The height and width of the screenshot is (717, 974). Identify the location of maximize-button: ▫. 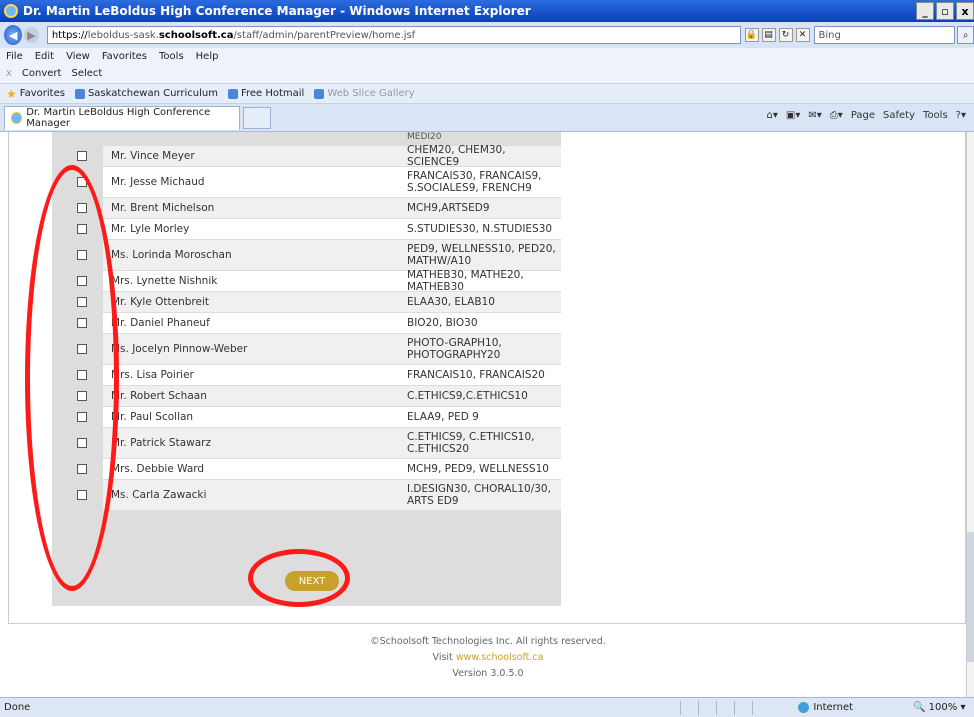
(945, 11).